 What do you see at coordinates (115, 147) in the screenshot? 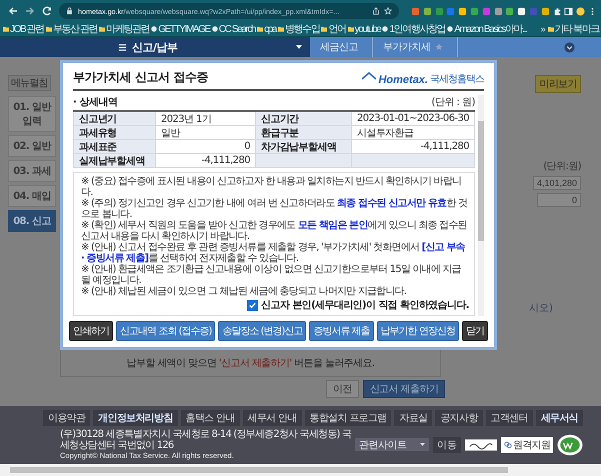
I see `table-header: 과세표준` at bounding box center [115, 147].